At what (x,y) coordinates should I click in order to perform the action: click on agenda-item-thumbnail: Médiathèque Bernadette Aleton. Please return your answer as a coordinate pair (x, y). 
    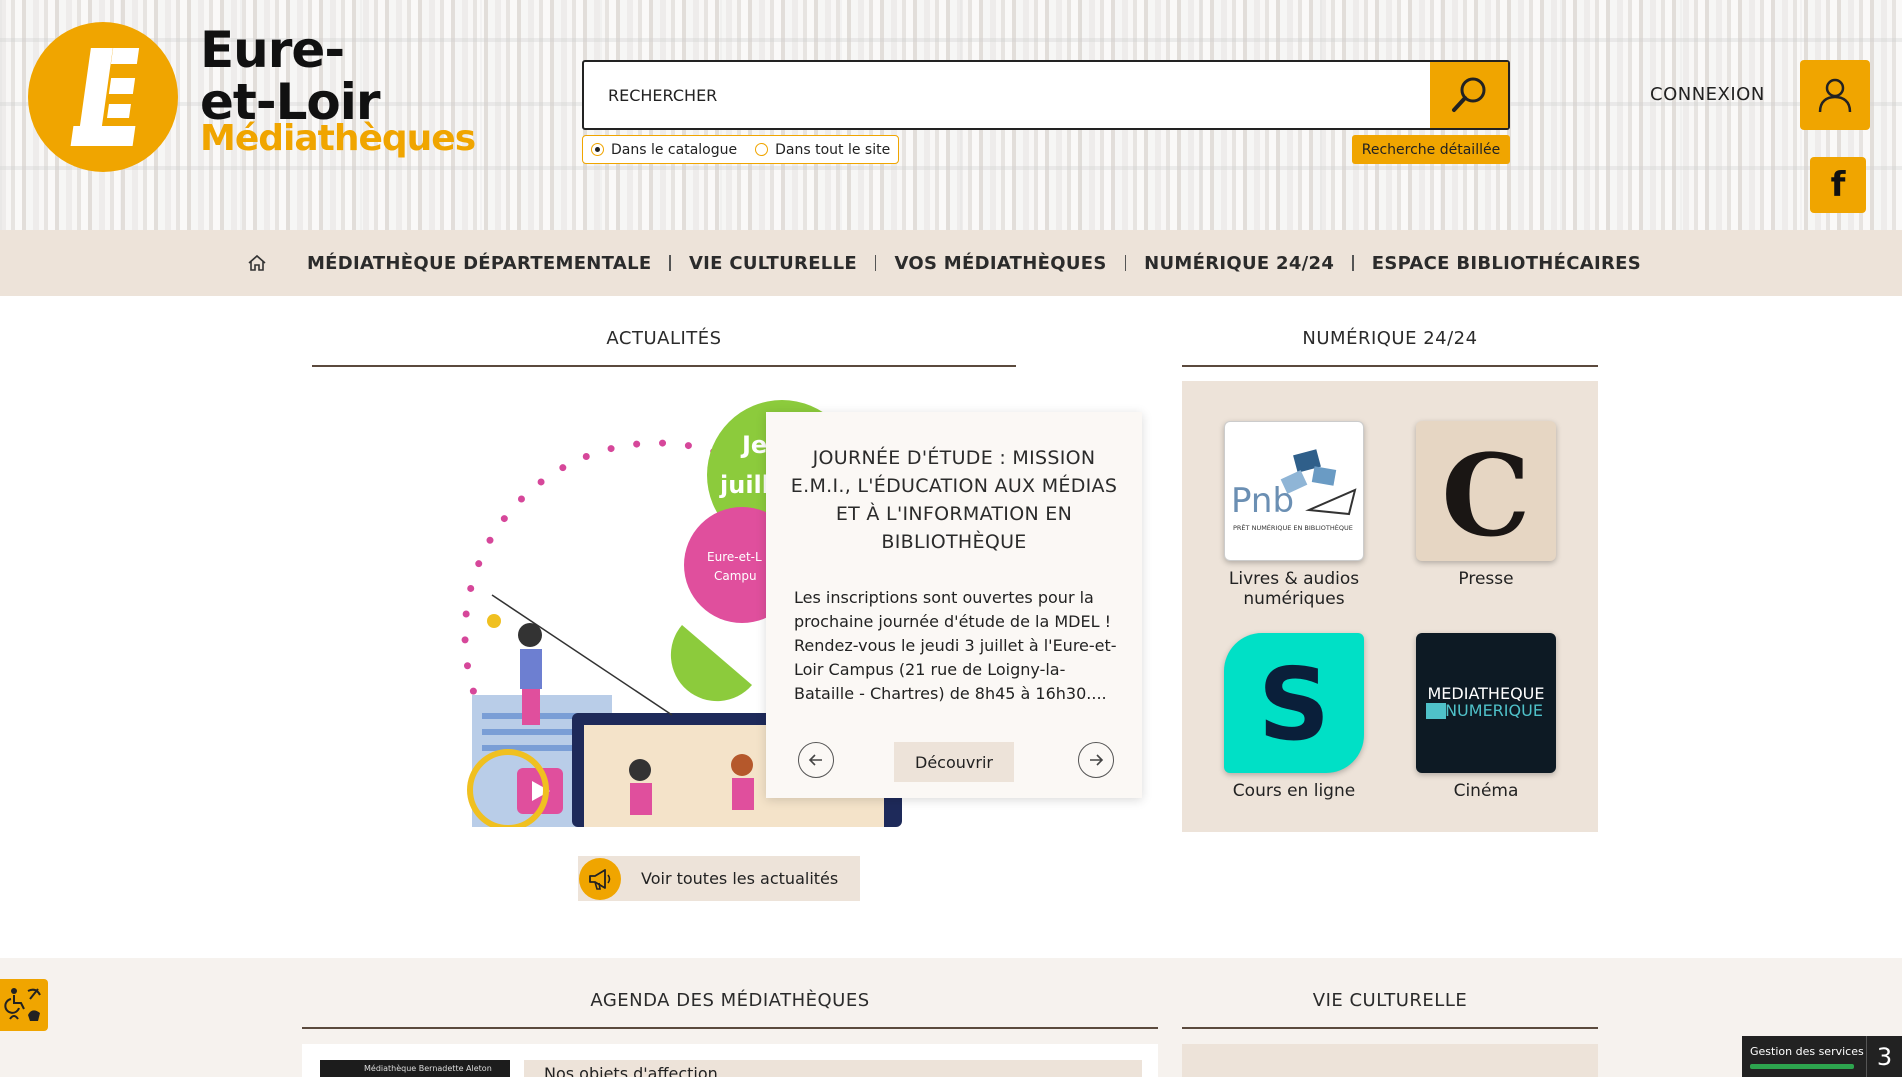
    Looking at the image, I should click on (415, 1068).